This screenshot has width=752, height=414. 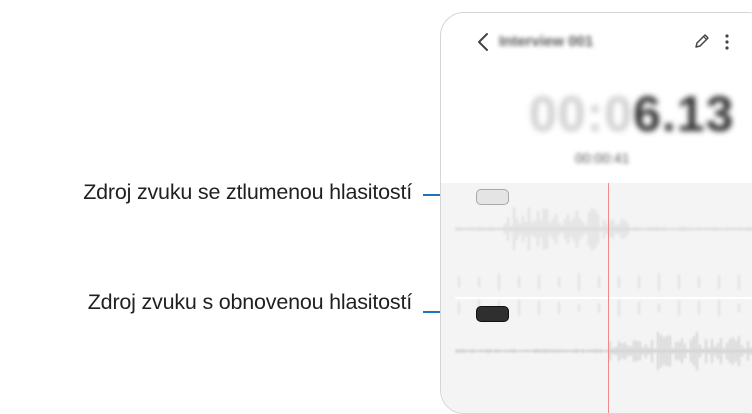 What do you see at coordinates (596, 43) in the screenshot?
I see `app-bar: Interview 001` at bounding box center [596, 43].